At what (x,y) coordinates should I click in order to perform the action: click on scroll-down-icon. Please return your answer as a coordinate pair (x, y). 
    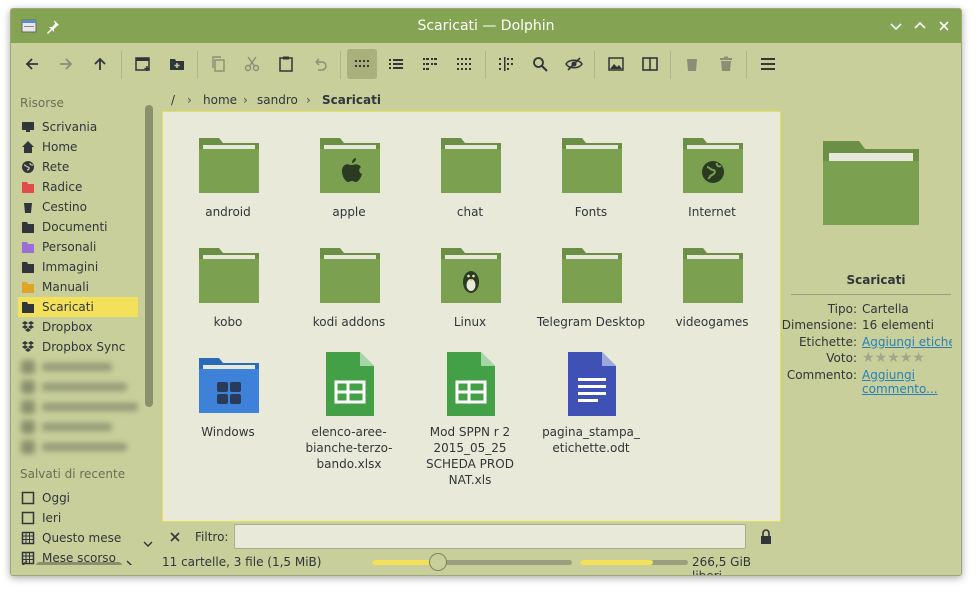
    Looking at the image, I should click on (148, 544).